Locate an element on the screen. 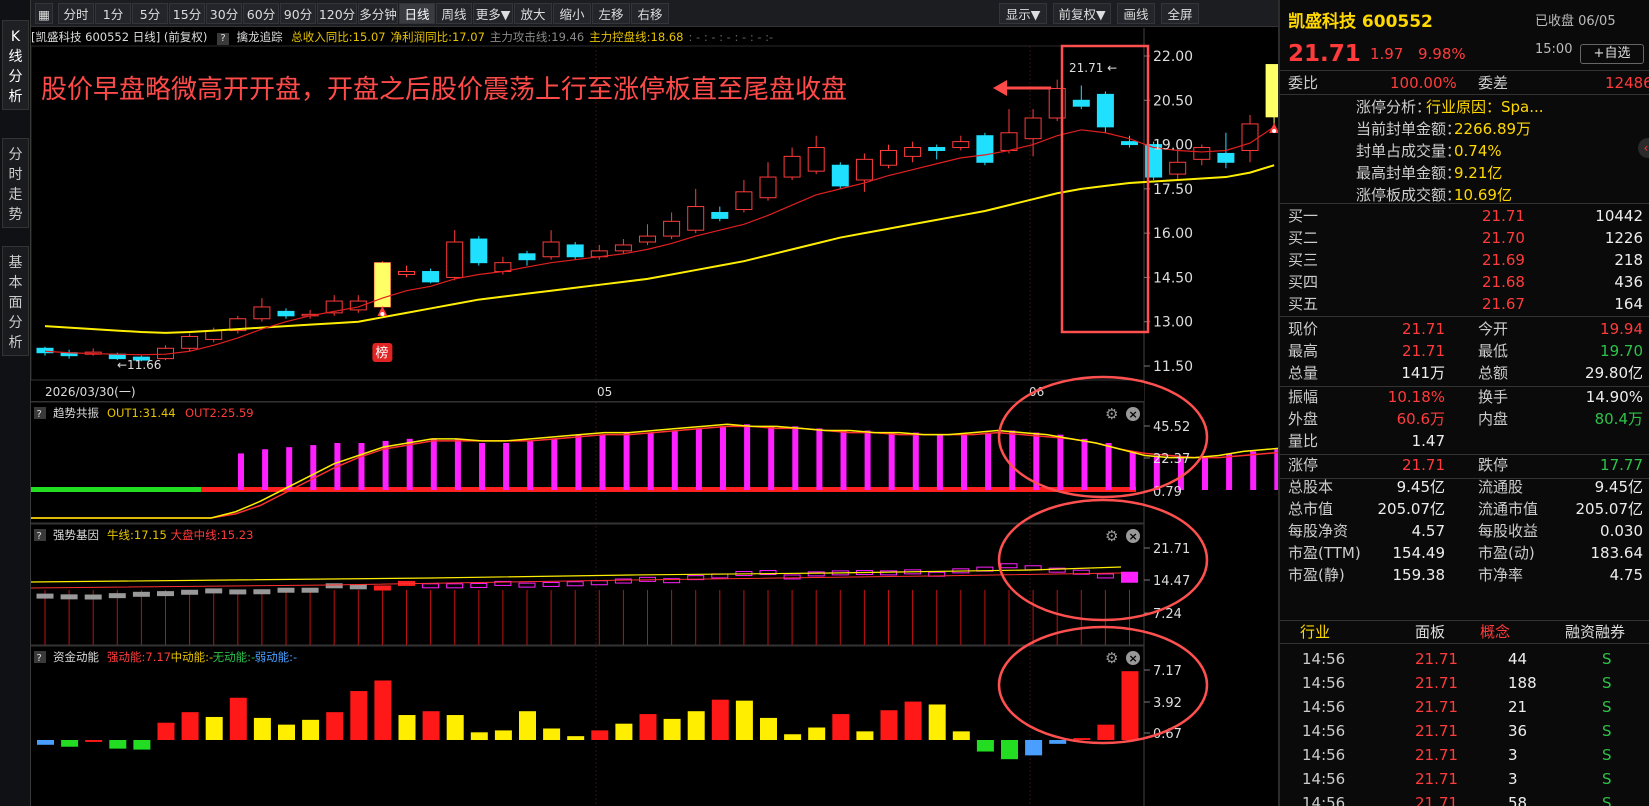 The image size is (1649, 806). bid-label: 买三 is located at coordinates (1303, 260).